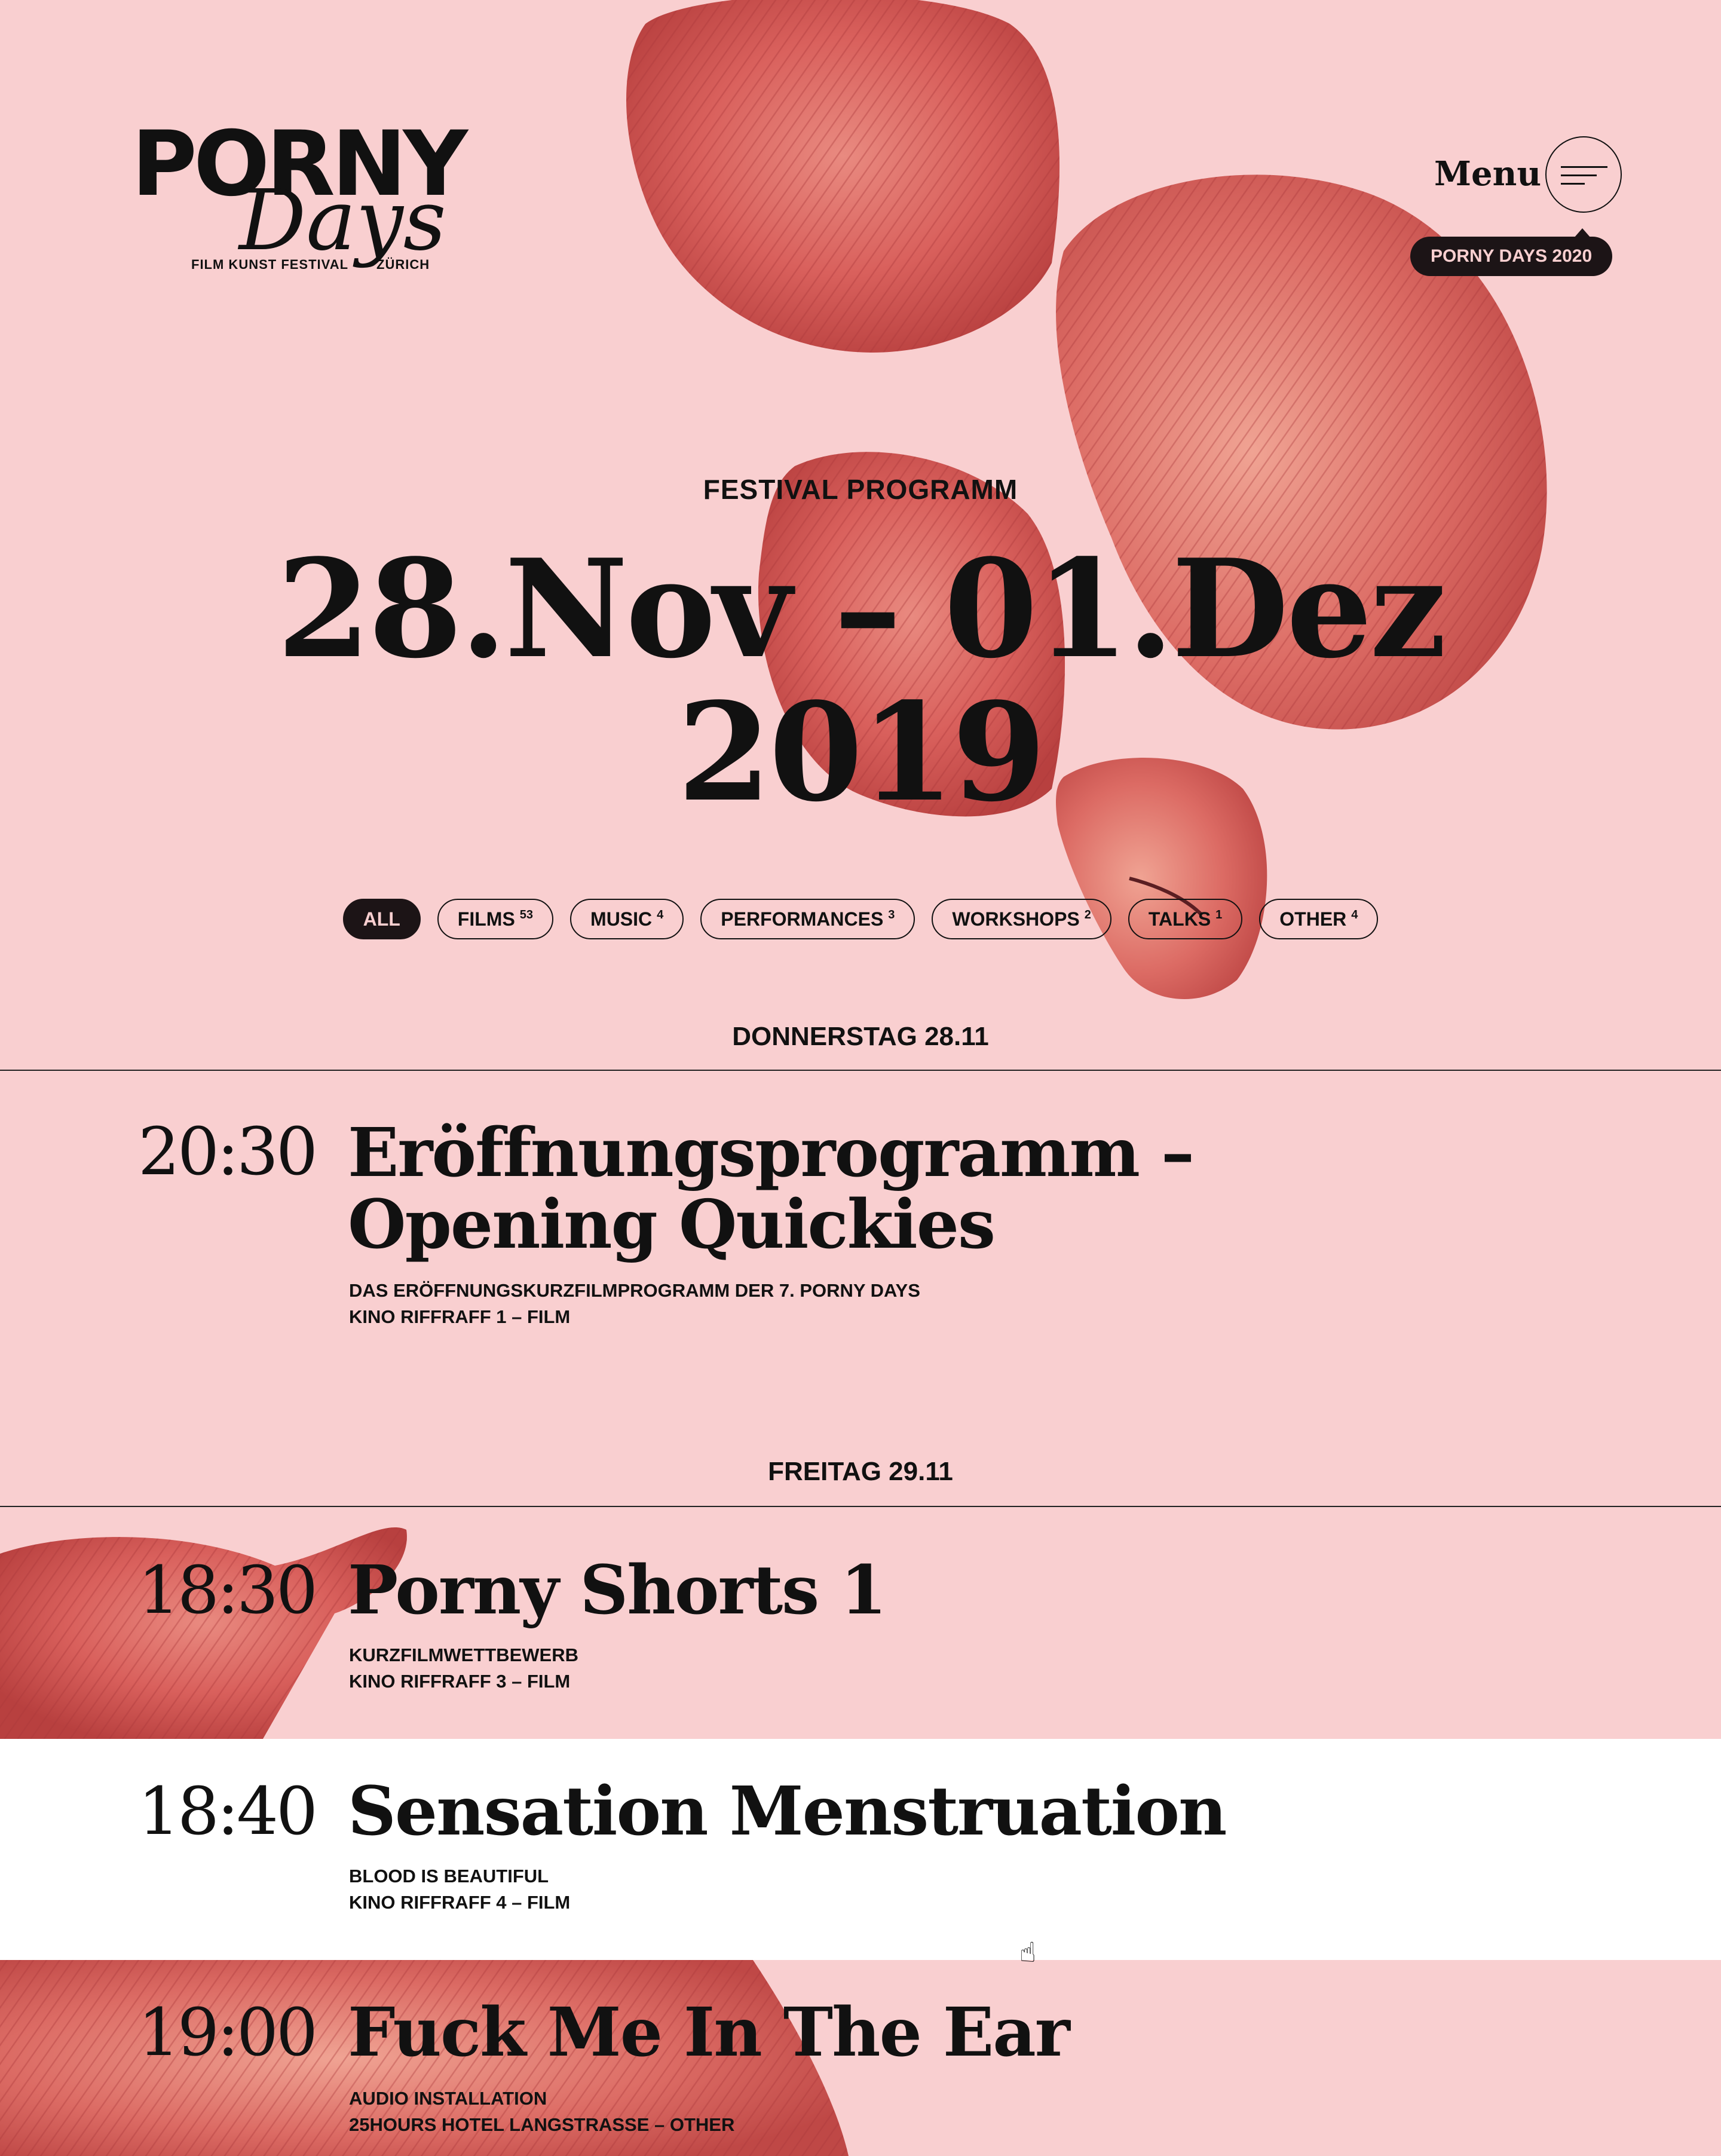 The image size is (1721, 2156). Describe the element at coordinates (227, 1151) in the screenshot. I see `event-time: 20:30` at that location.